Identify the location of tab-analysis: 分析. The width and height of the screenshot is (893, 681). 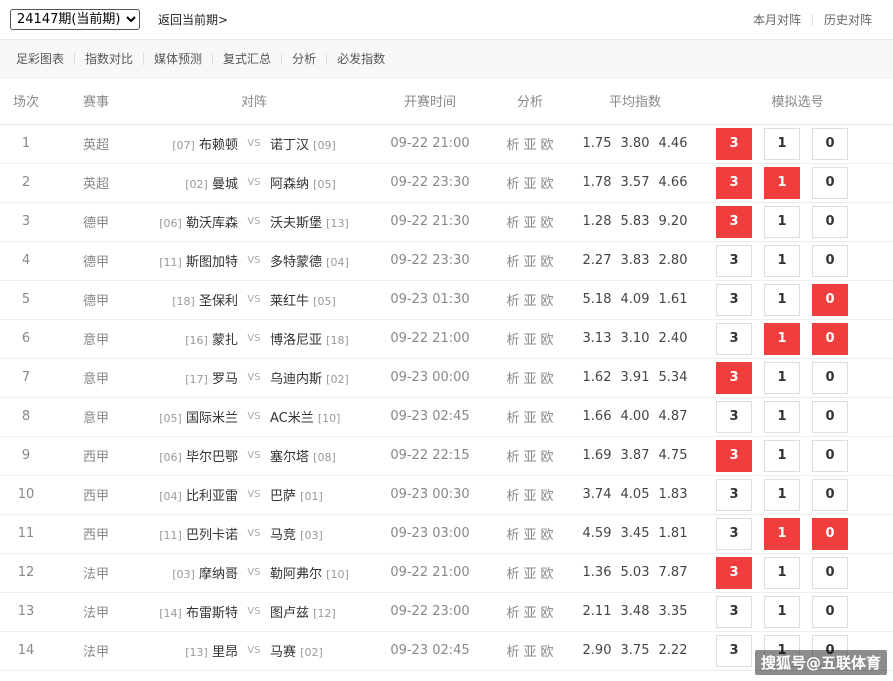
(304, 58).